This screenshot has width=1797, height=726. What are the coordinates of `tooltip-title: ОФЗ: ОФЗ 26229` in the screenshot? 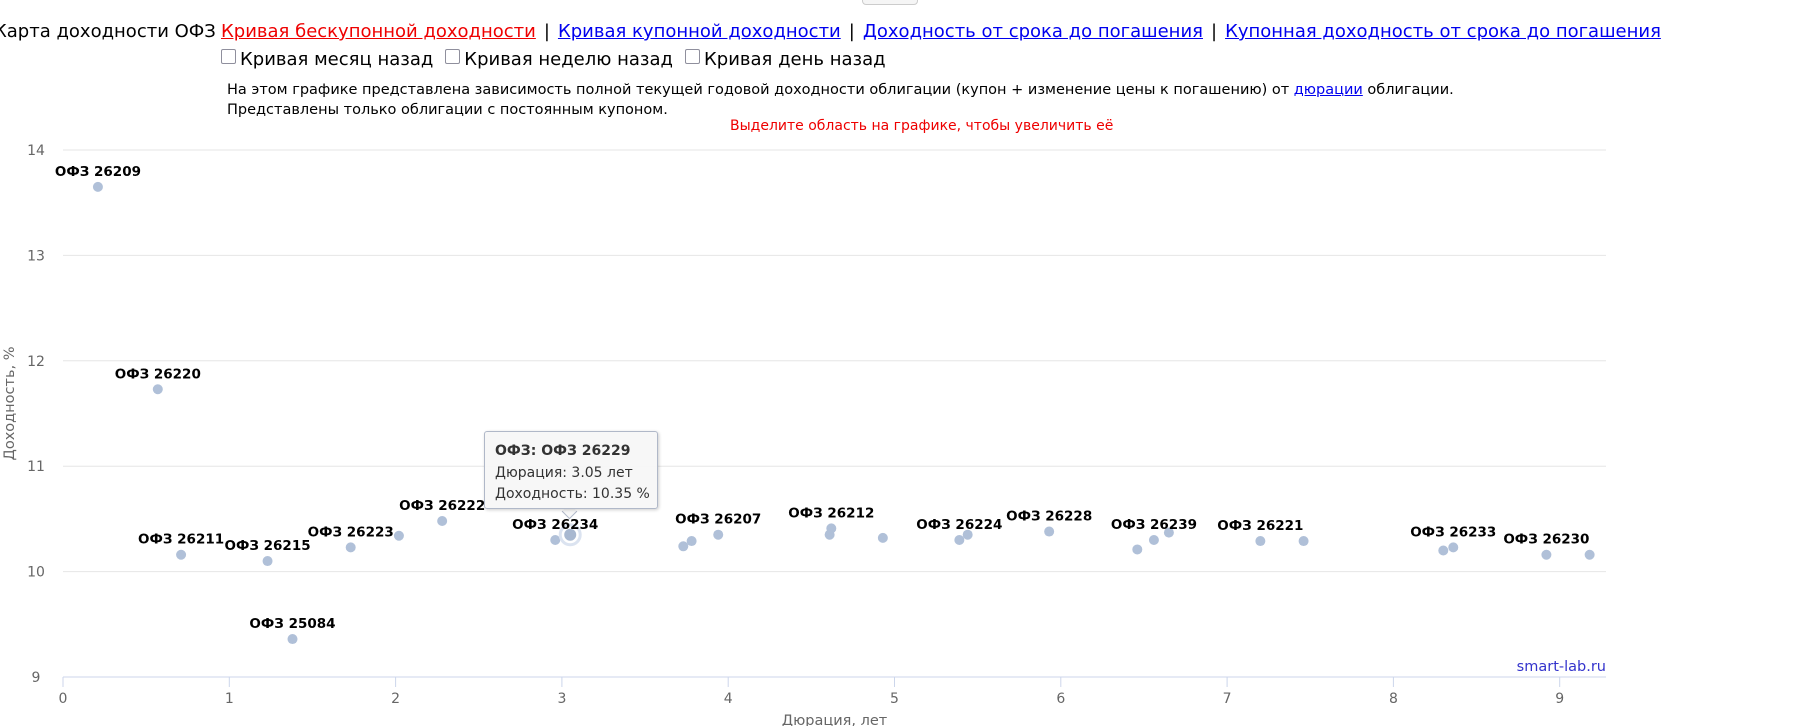 It's located at (563, 451).